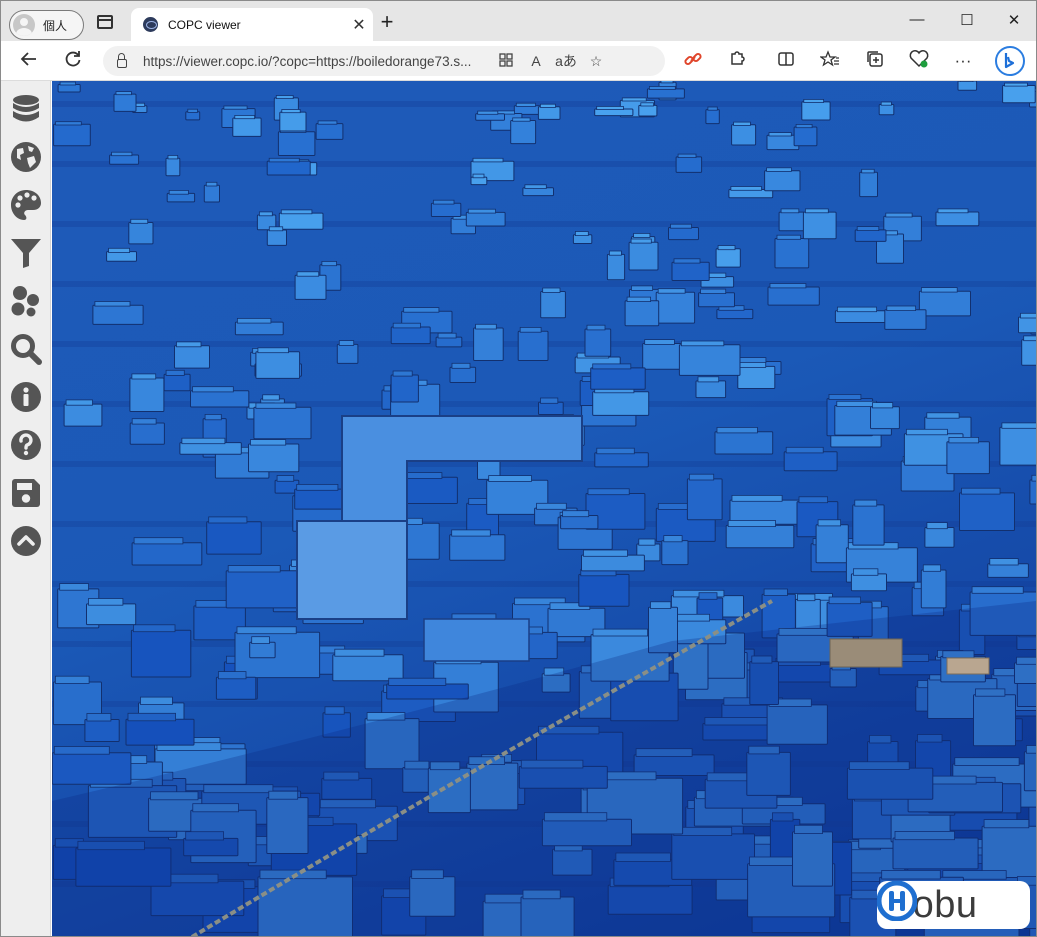  Describe the element at coordinates (26, 253) in the screenshot. I see `sidebar-item-filter` at that location.